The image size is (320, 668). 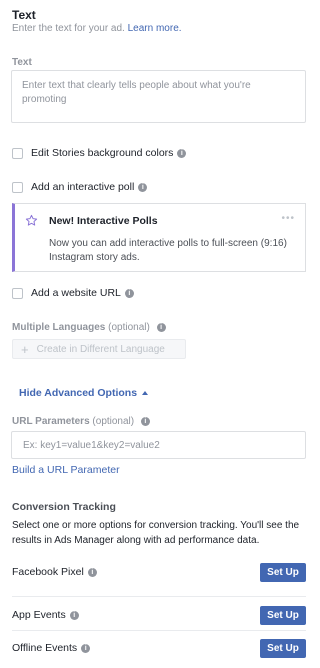 I want to click on text-field-label: Text, so click(x=22, y=62).